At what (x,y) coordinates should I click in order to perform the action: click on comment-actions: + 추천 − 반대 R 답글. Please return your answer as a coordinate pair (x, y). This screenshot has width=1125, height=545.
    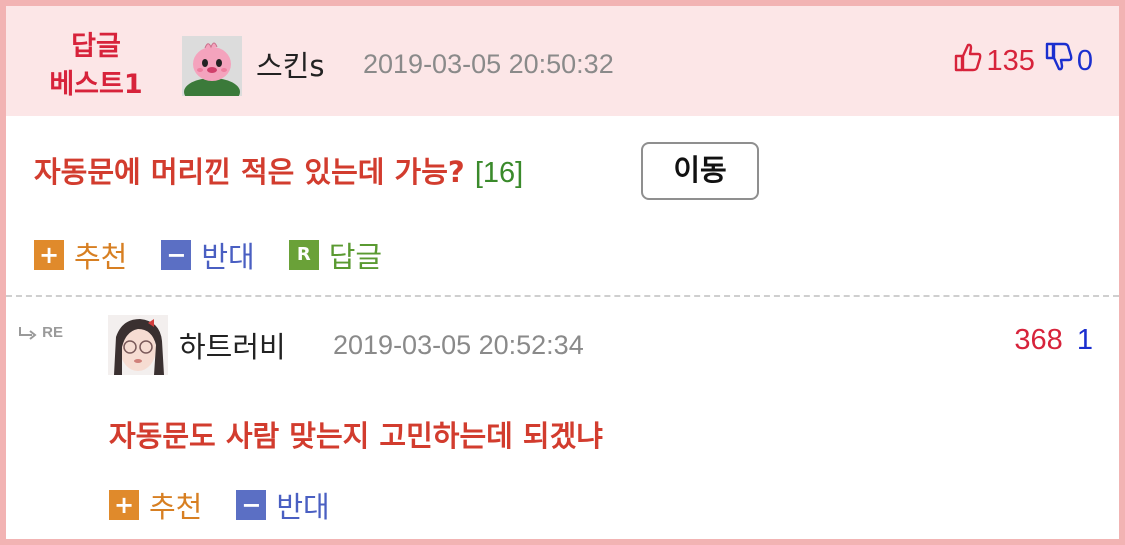
    Looking at the image, I should click on (225, 255).